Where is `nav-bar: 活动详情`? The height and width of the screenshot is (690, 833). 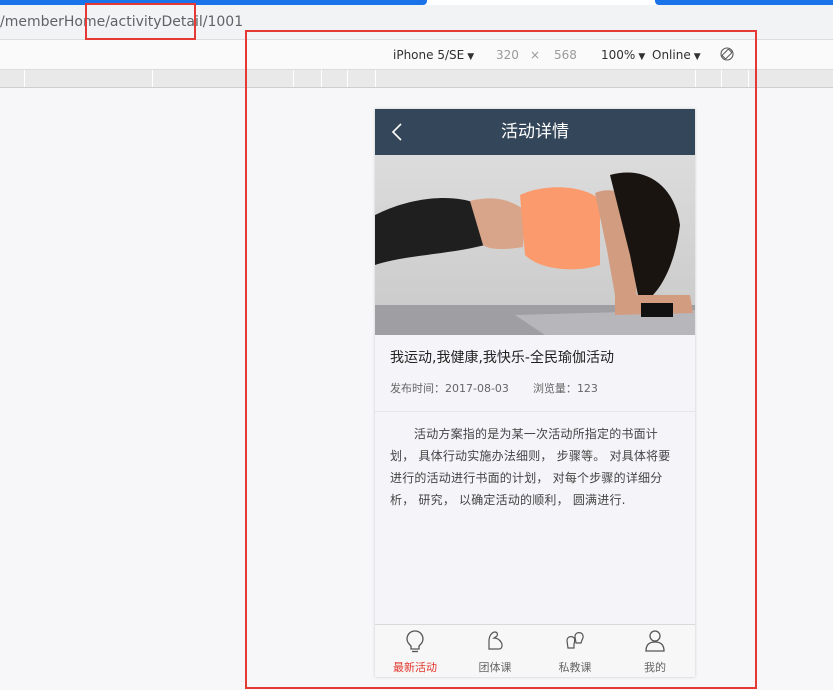
nav-bar: 活动详情 is located at coordinates (535, 132).